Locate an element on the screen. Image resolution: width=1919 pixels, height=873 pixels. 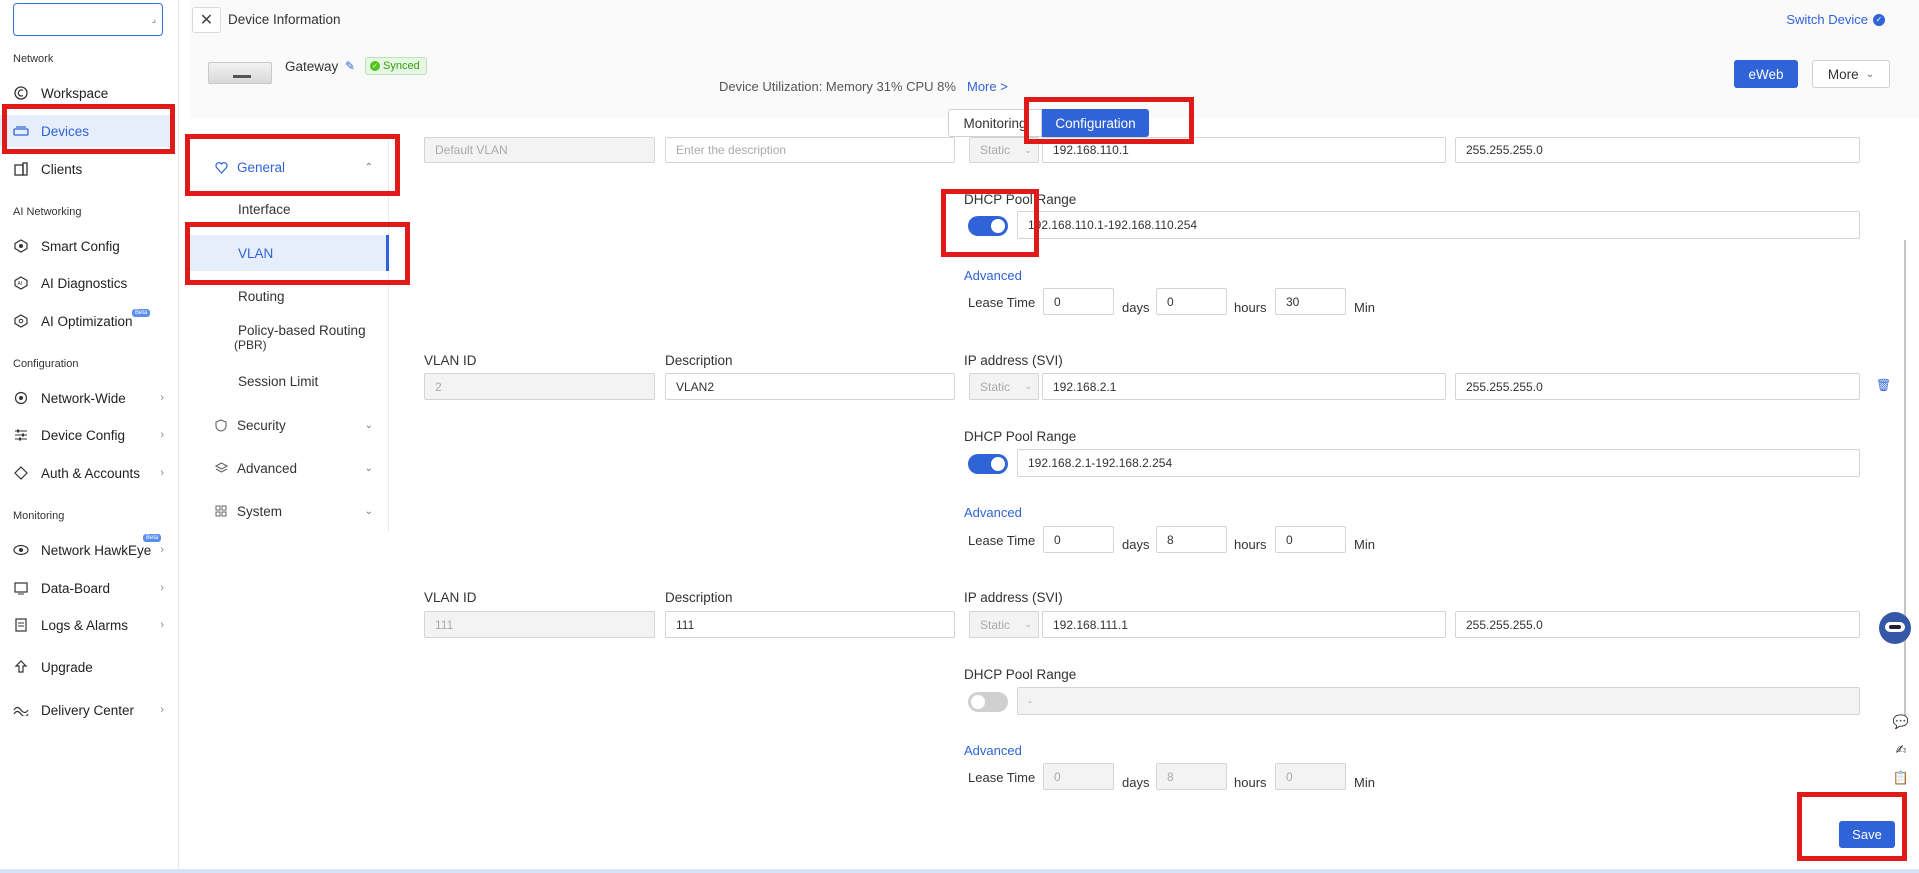
switch-device-link: Switch Device ✓ is located at coordinates (1835, 19).